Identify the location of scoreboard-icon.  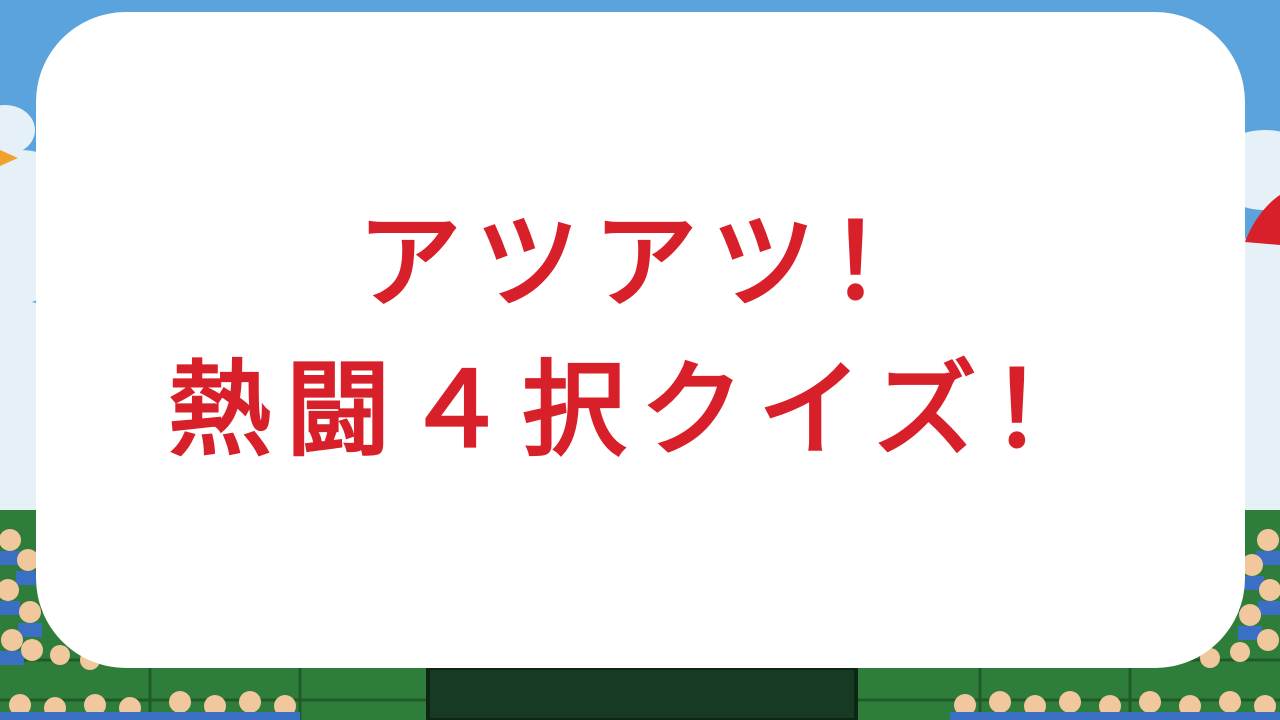
(642, 693).